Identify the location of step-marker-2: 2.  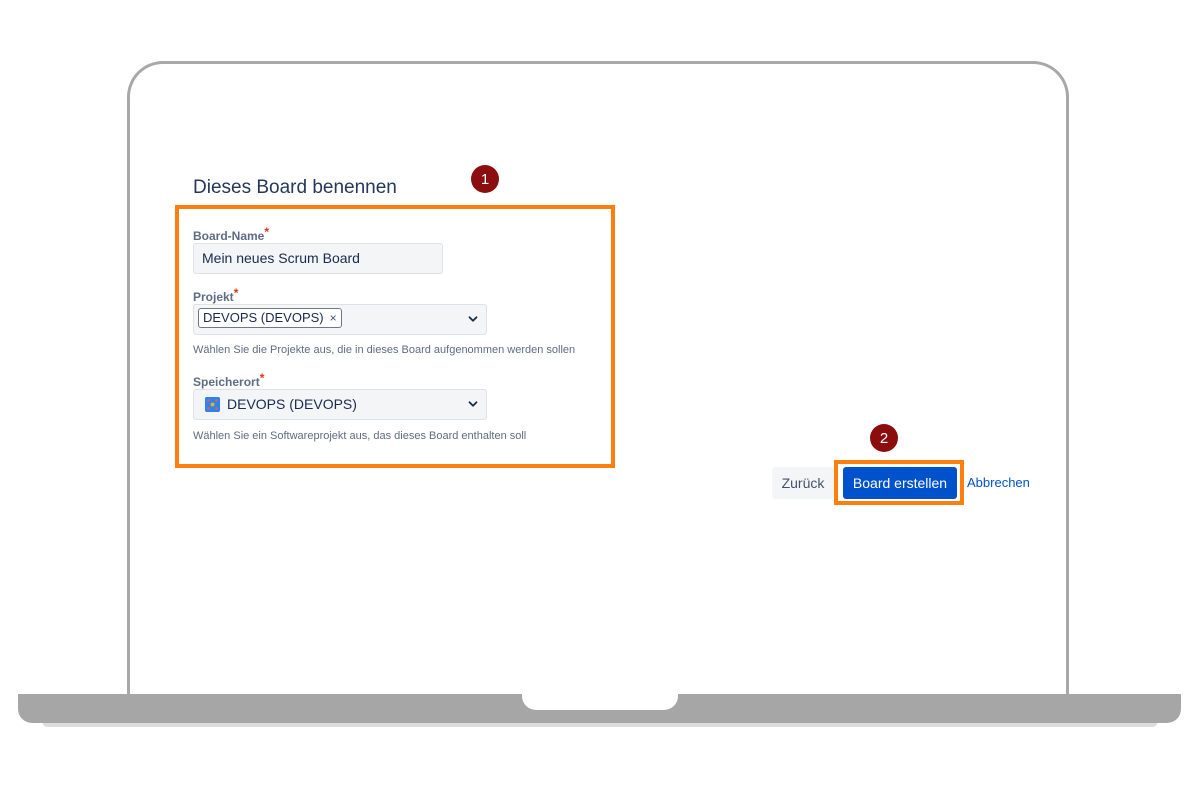
(884, 438).